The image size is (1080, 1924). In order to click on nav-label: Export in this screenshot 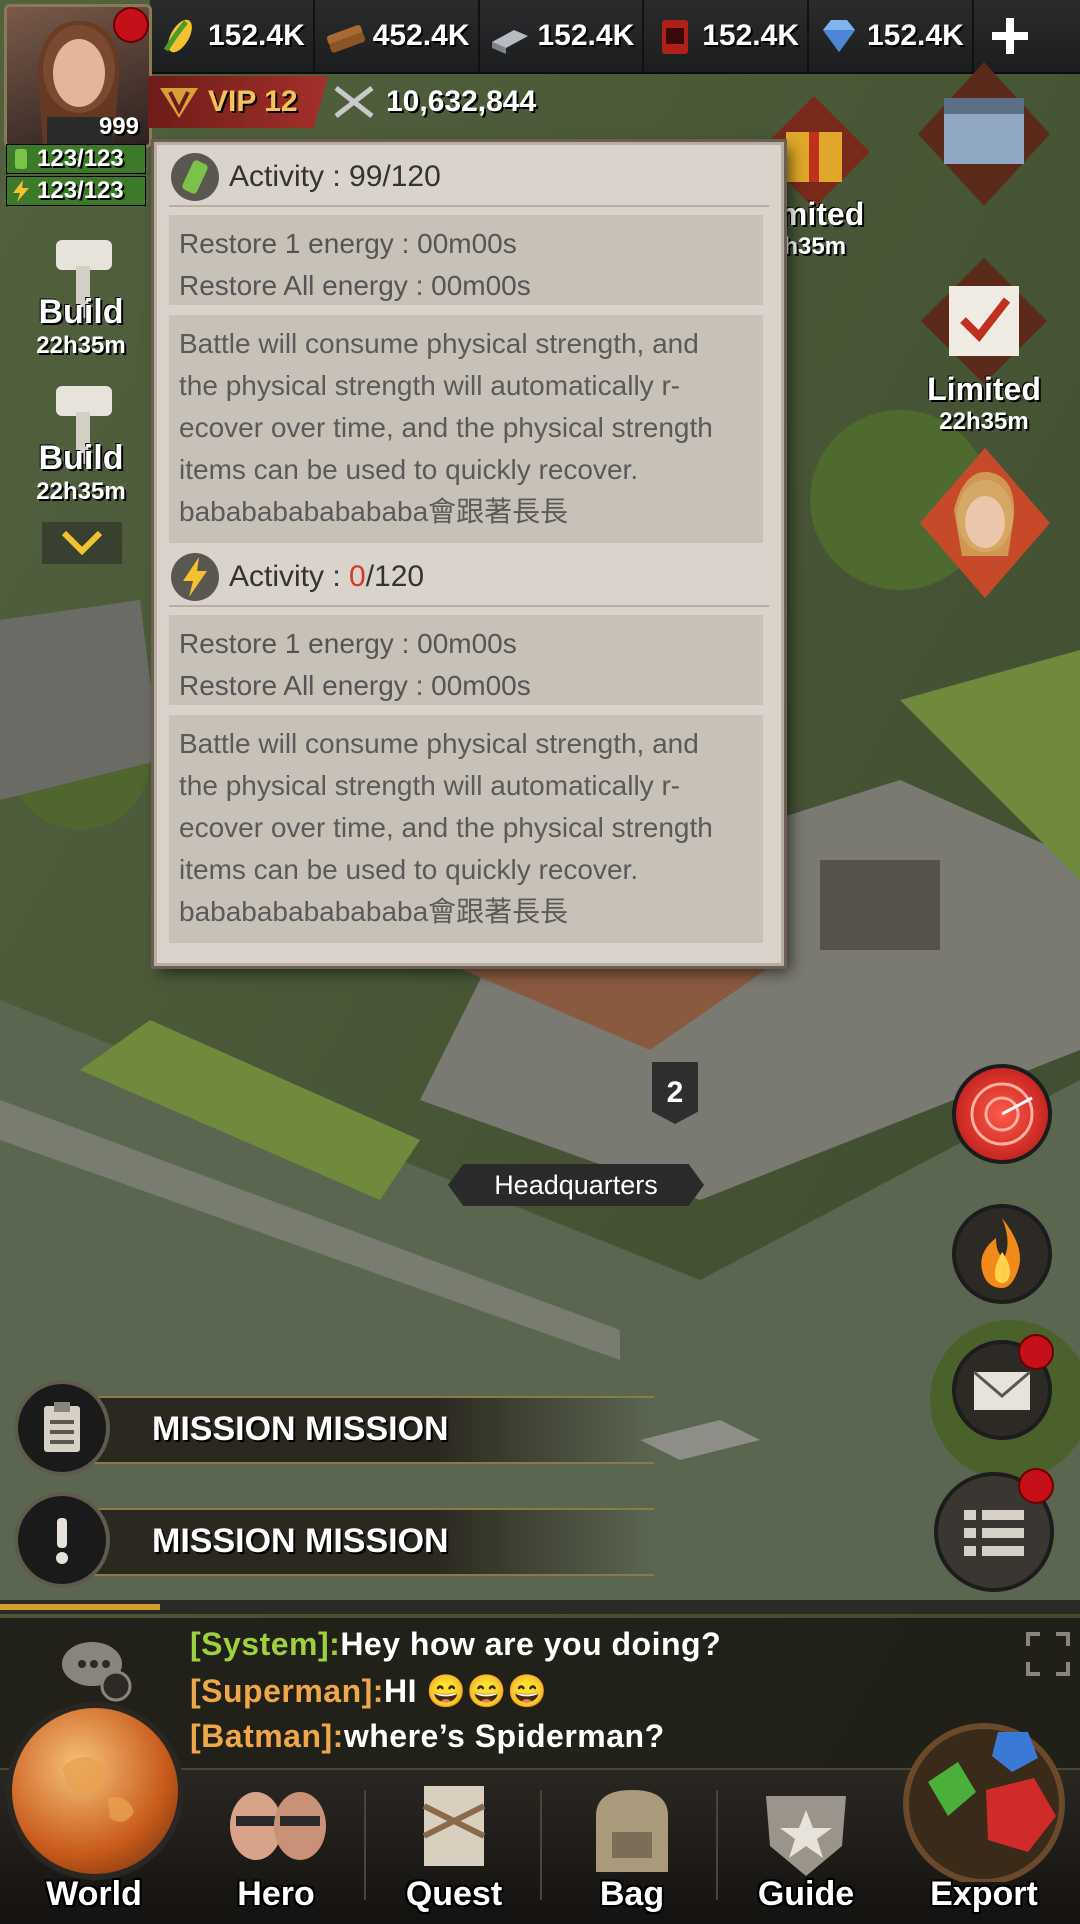, I will do `click(984, 1894)`.